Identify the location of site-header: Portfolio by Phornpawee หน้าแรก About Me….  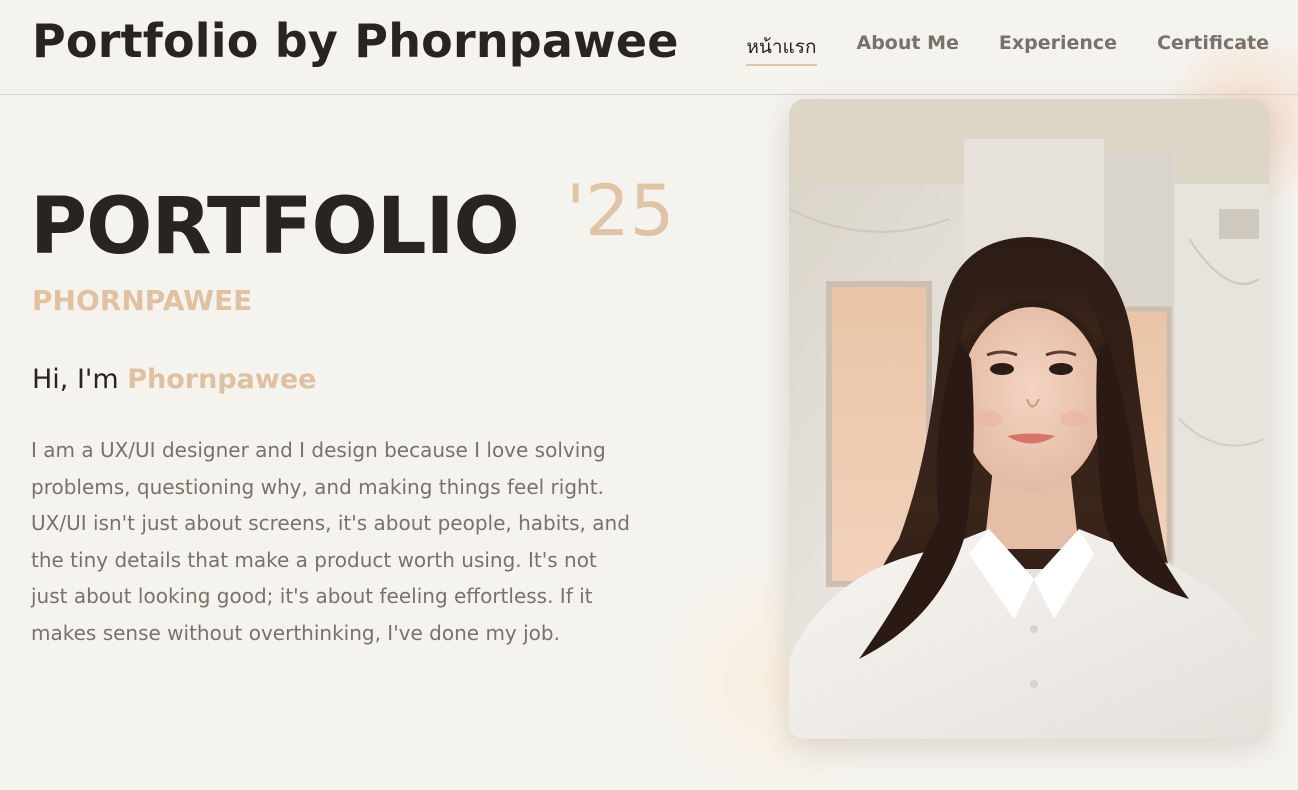
(649, 47).